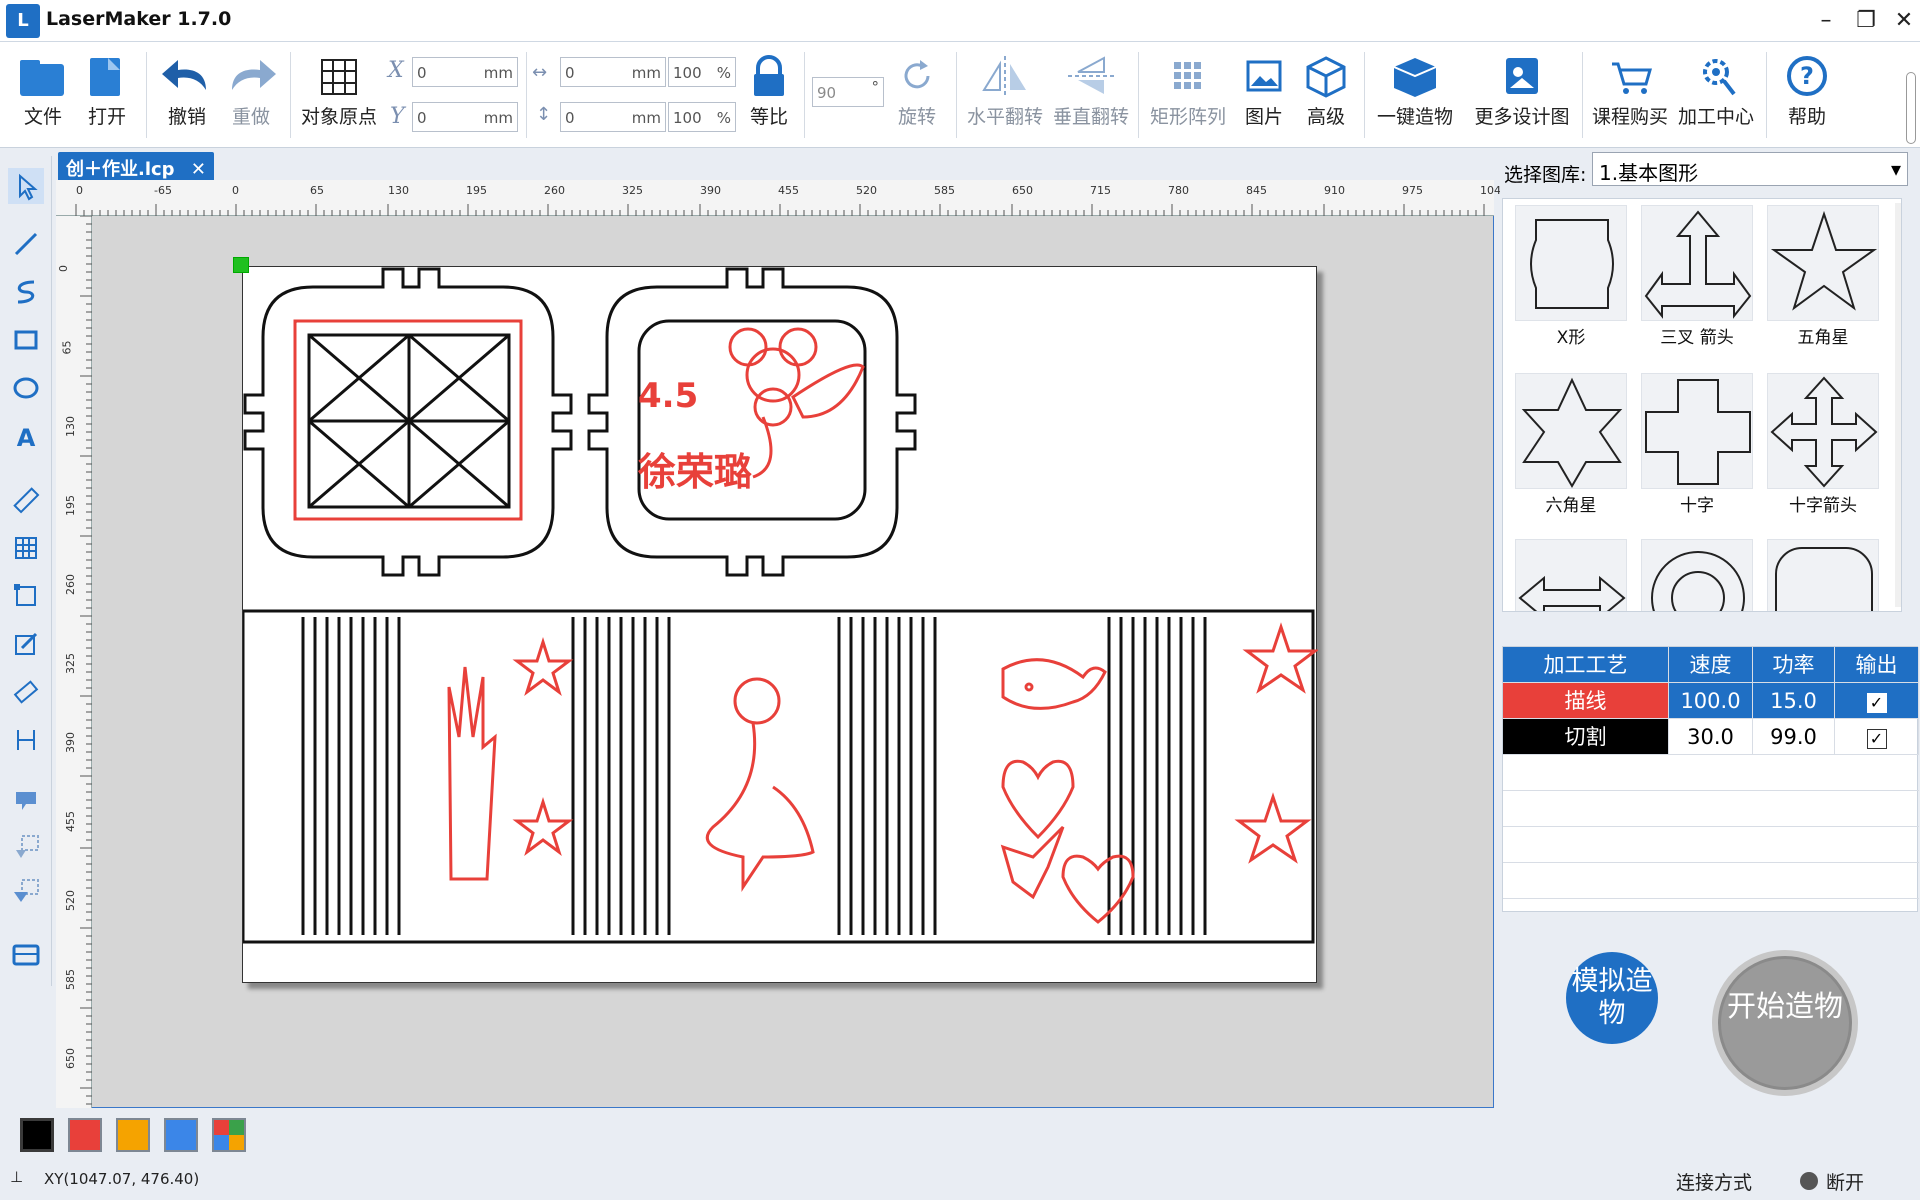 The image size is (1920, 1200). Describe the element at coordinates (139, 19) in the screenshot. I see `window-title: LaserMaker 1.7.0` at that location.